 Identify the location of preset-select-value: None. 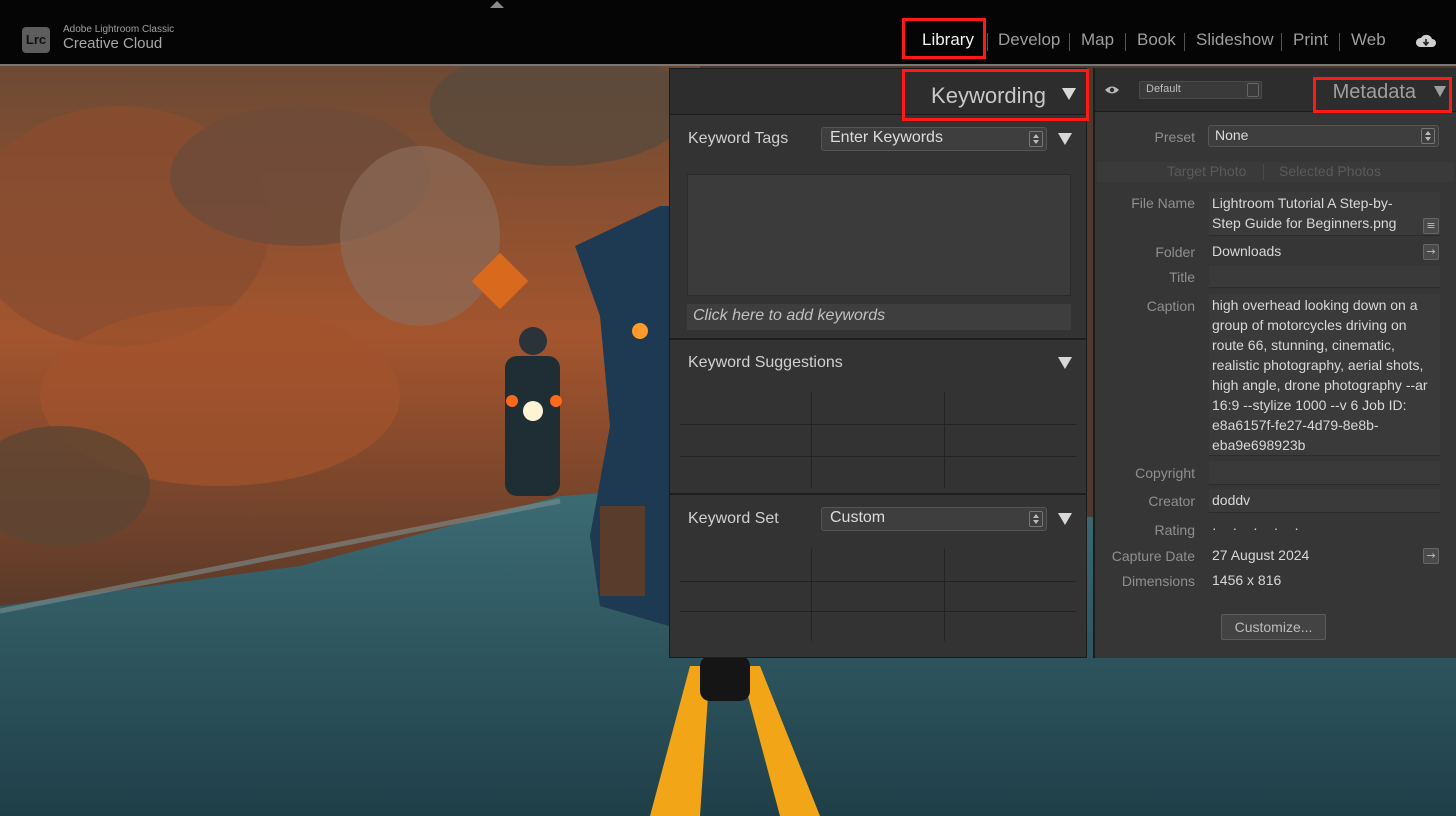
(1232, 135).